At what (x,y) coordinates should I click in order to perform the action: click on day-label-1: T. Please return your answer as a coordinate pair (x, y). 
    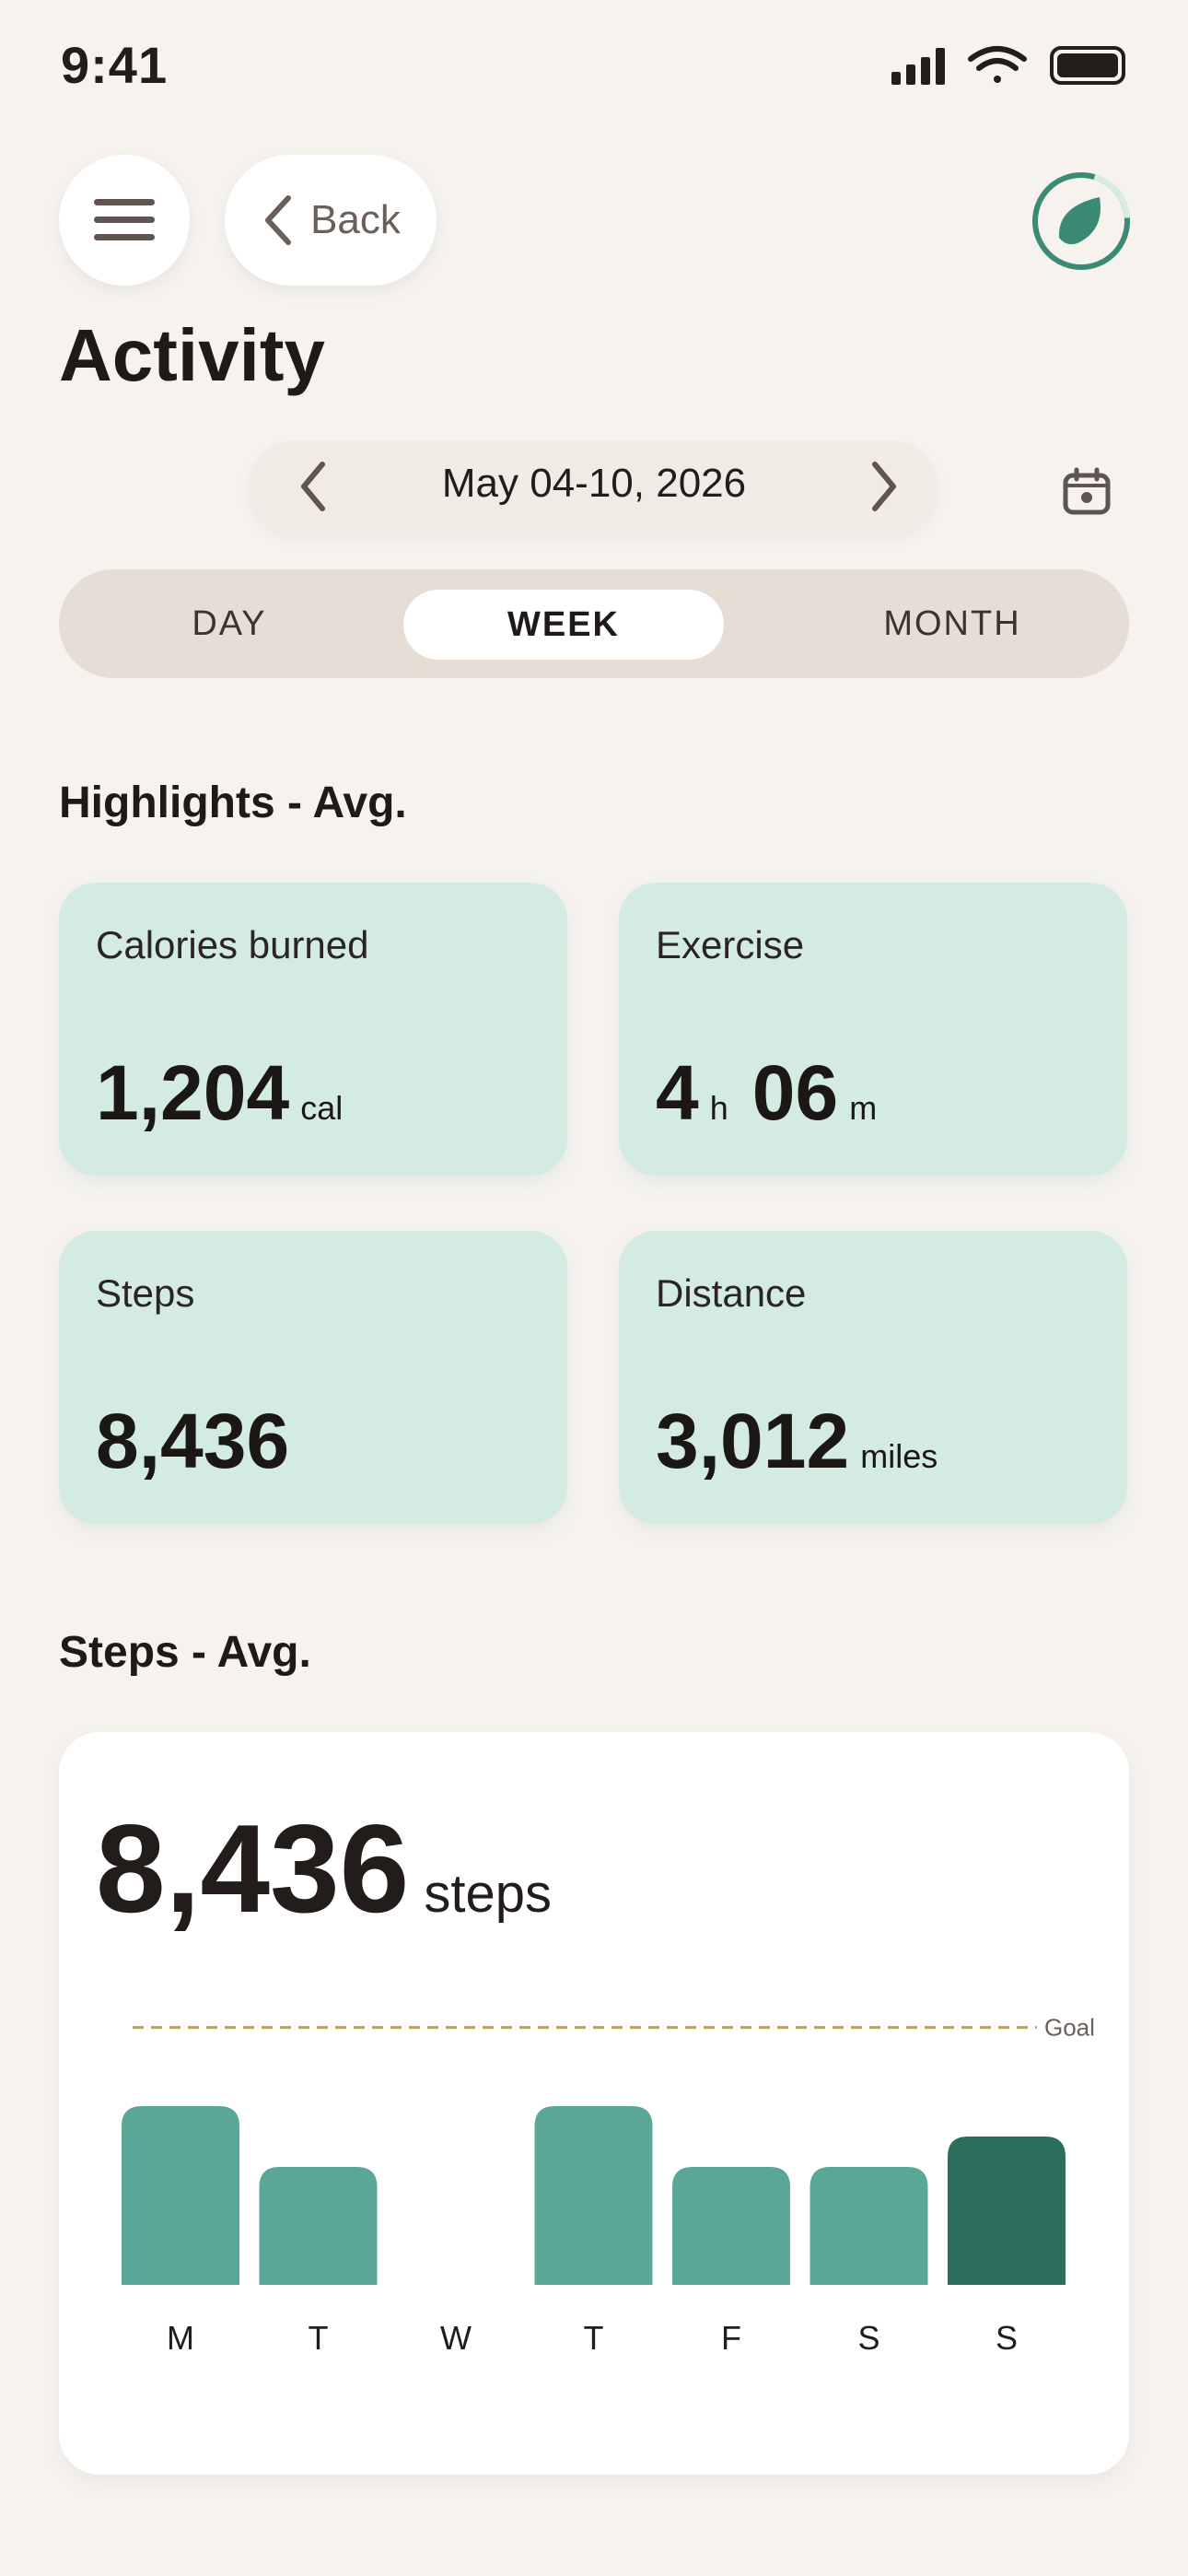
    Looking at the image, I should click on (319, 2338).